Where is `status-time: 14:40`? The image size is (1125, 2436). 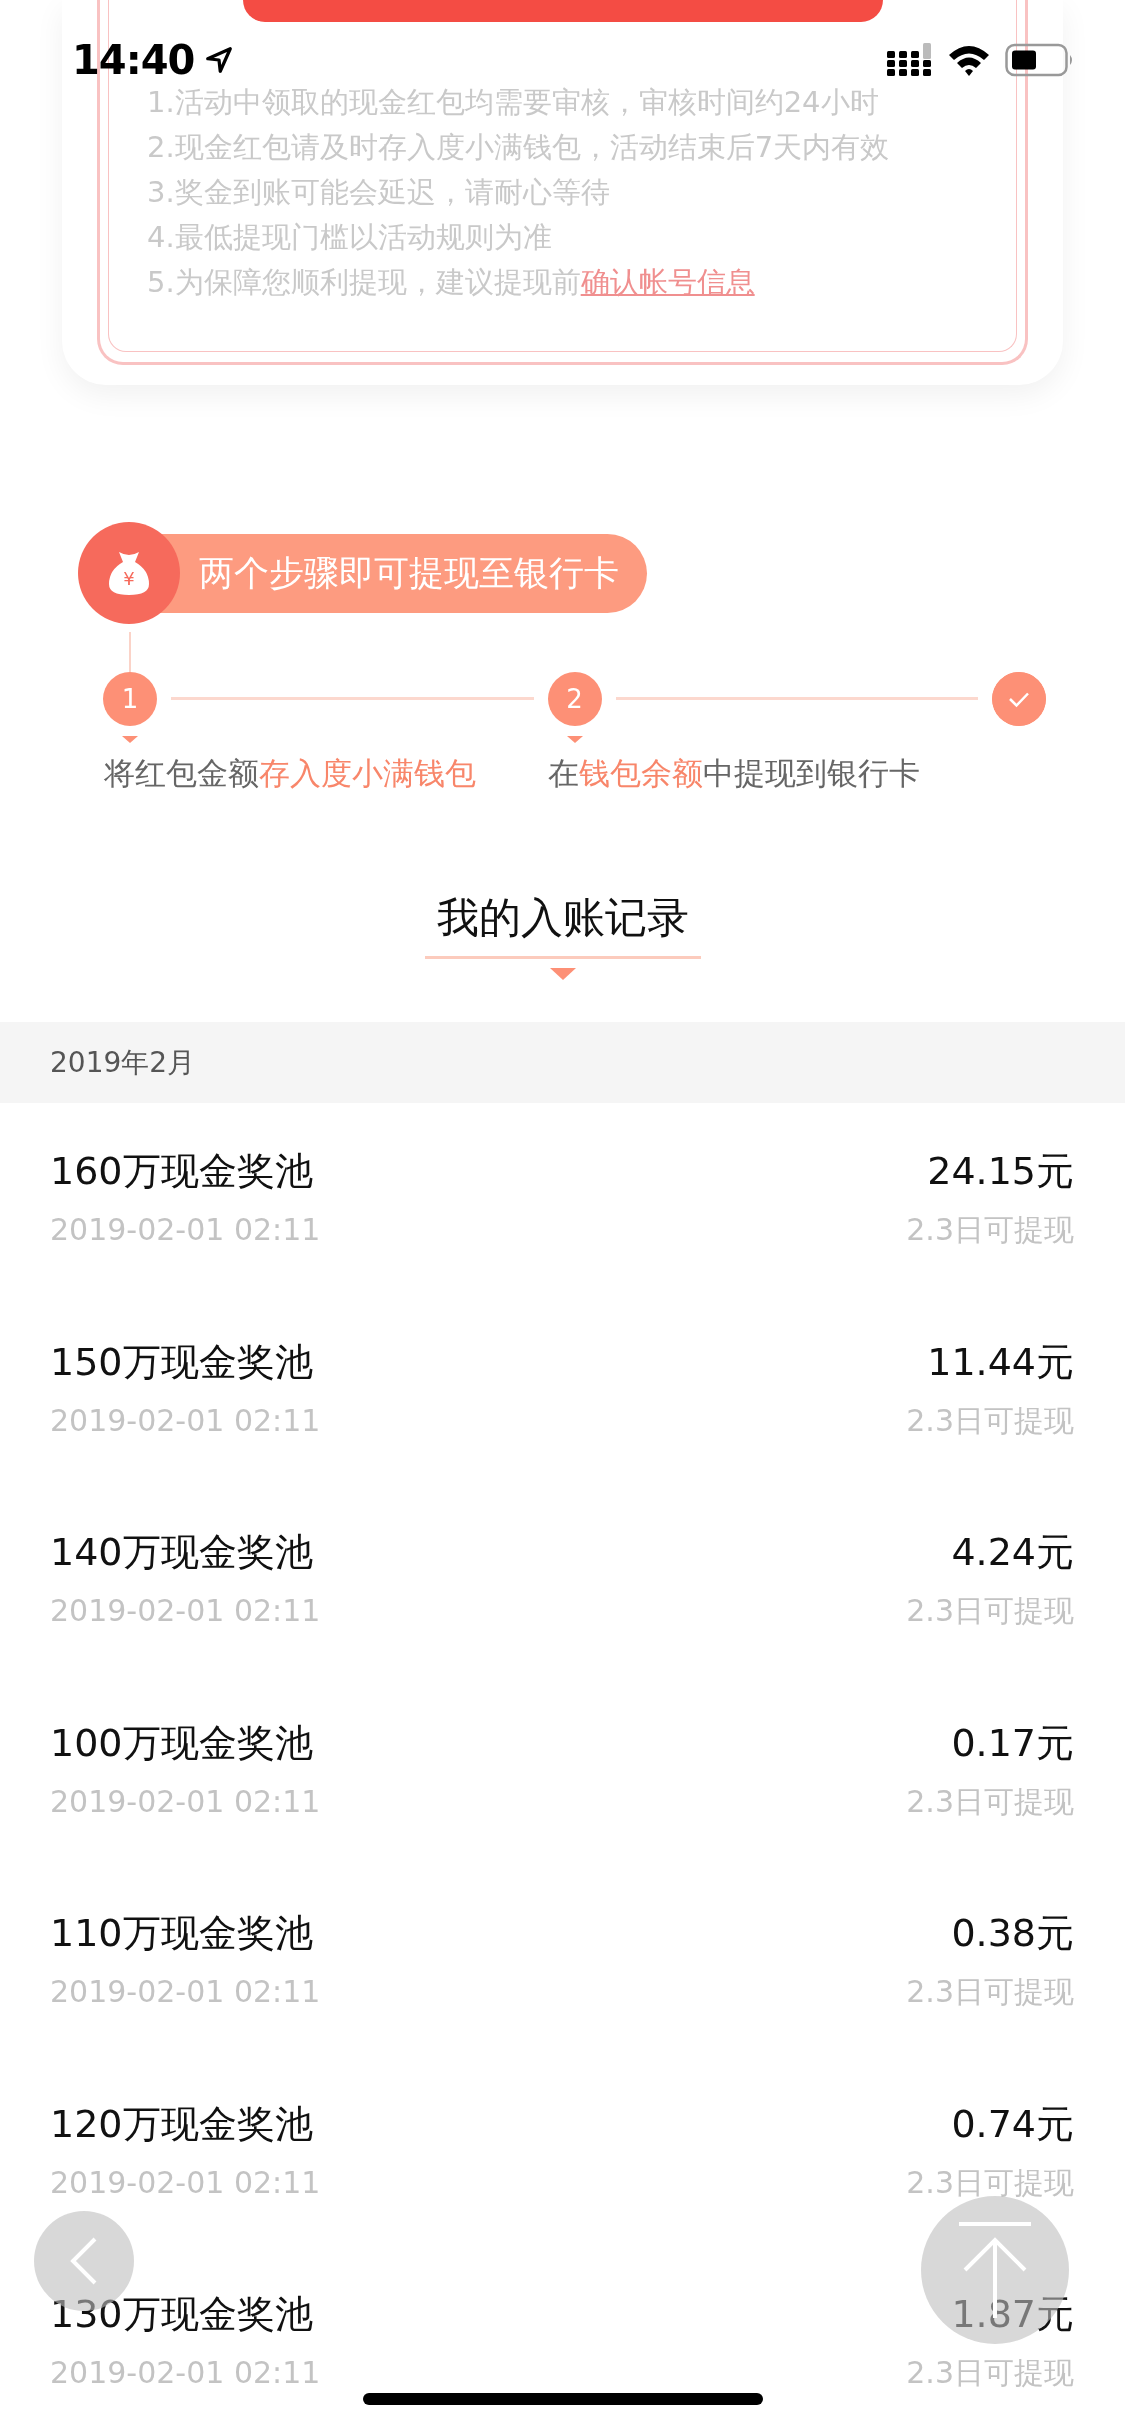
status-time: 14:40 is located at coordinates (133, 60).